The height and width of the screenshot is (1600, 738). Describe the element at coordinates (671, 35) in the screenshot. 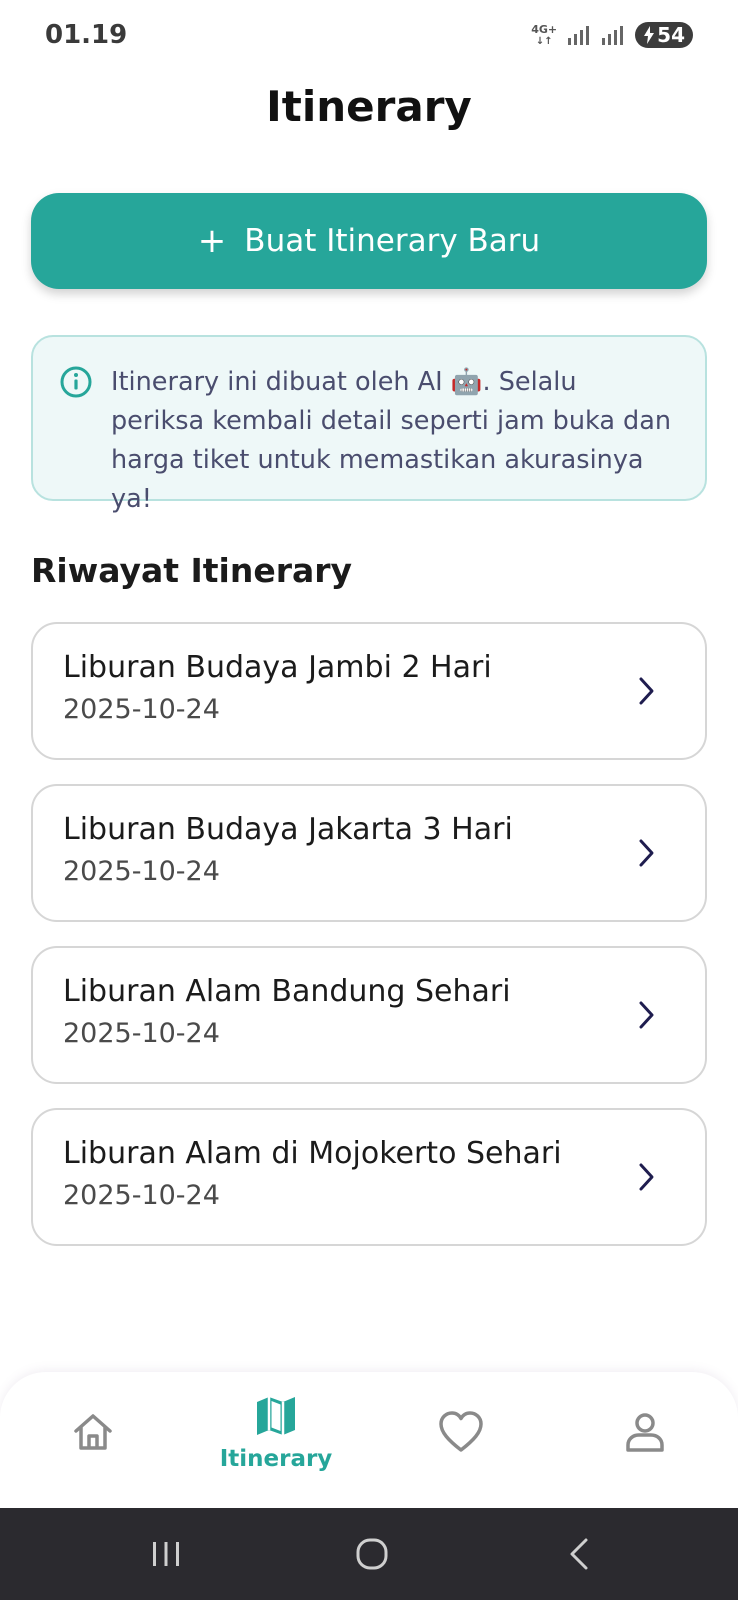

I see `battery-level: 54` at that location.